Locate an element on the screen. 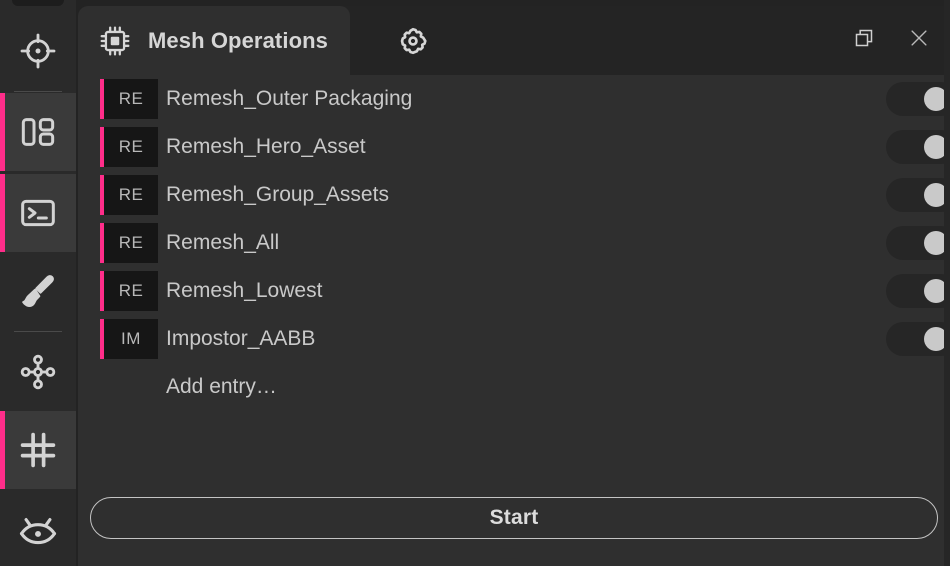 This screenshot has width=950, height=566. restore-window-button is located at coordinates (865, 41).